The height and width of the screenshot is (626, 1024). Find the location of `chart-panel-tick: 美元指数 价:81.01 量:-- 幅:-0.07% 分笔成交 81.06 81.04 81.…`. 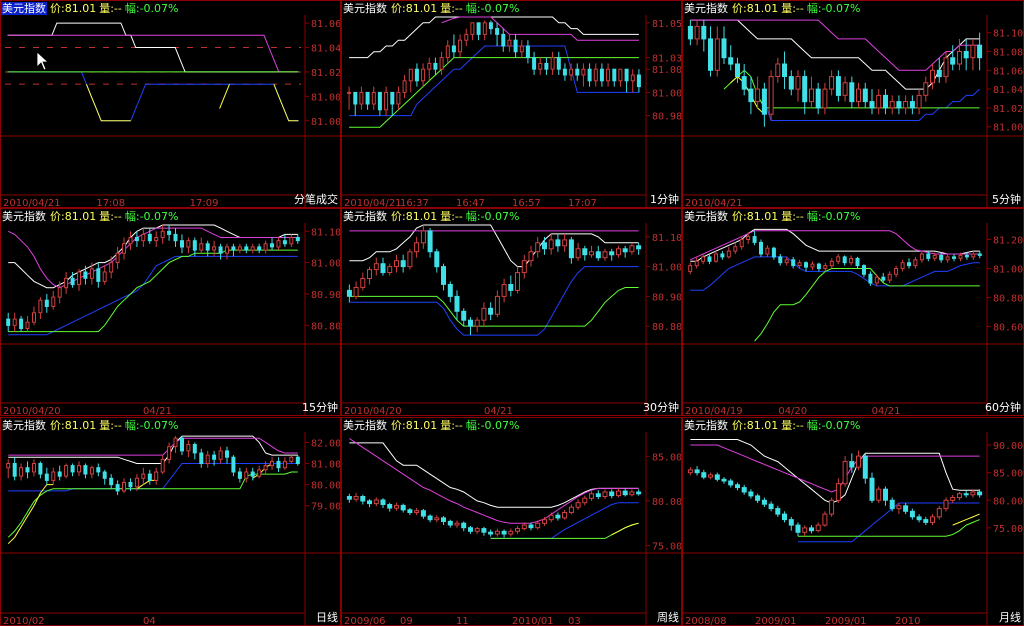

chart-panel-tick: 美元指数 价:81.01 量:-- 幅:-0.07% 分笔成交 81.06 81.04 81.… is located at coordinates (170, 104).